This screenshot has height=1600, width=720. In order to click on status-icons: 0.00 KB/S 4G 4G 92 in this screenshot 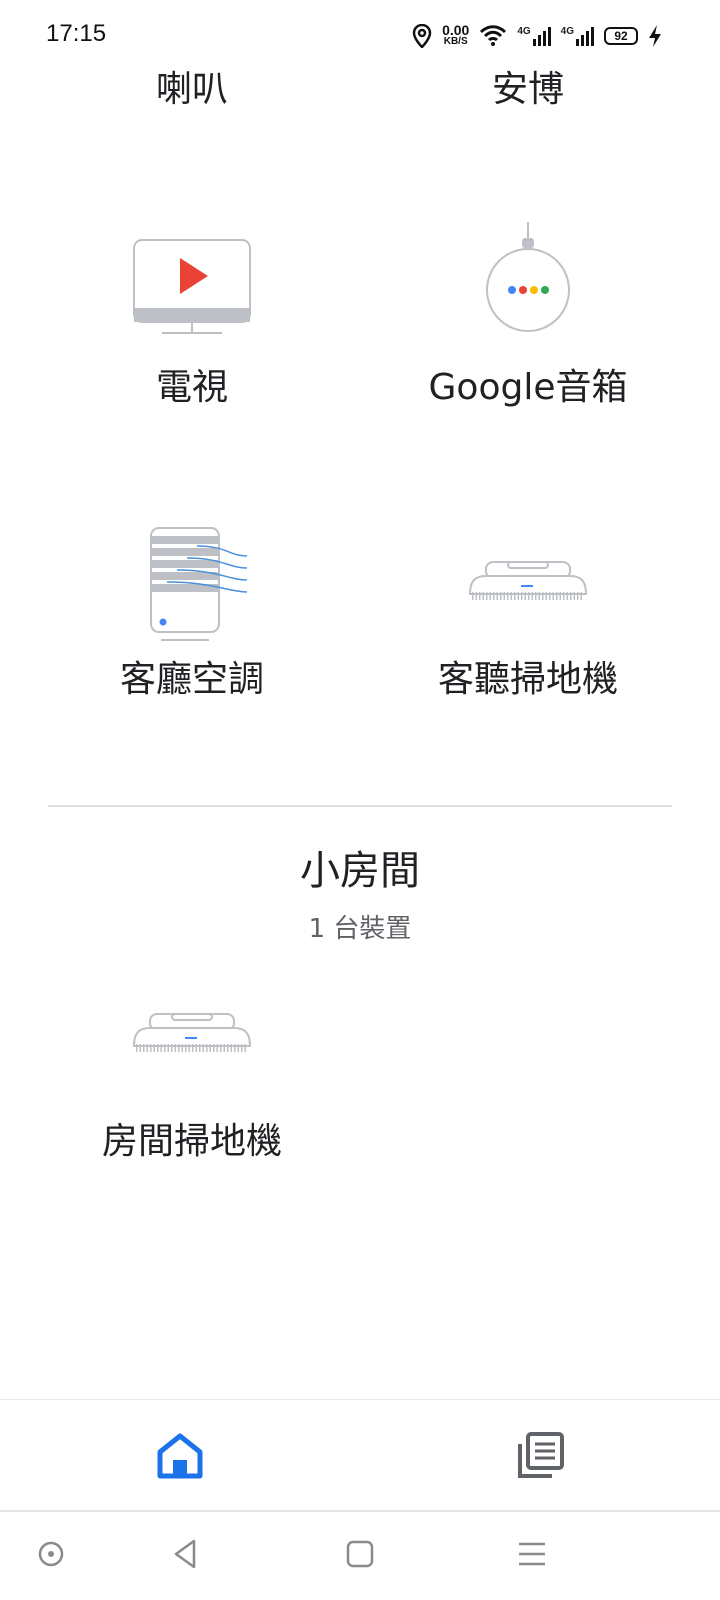, I will do `click(537, 36)`.